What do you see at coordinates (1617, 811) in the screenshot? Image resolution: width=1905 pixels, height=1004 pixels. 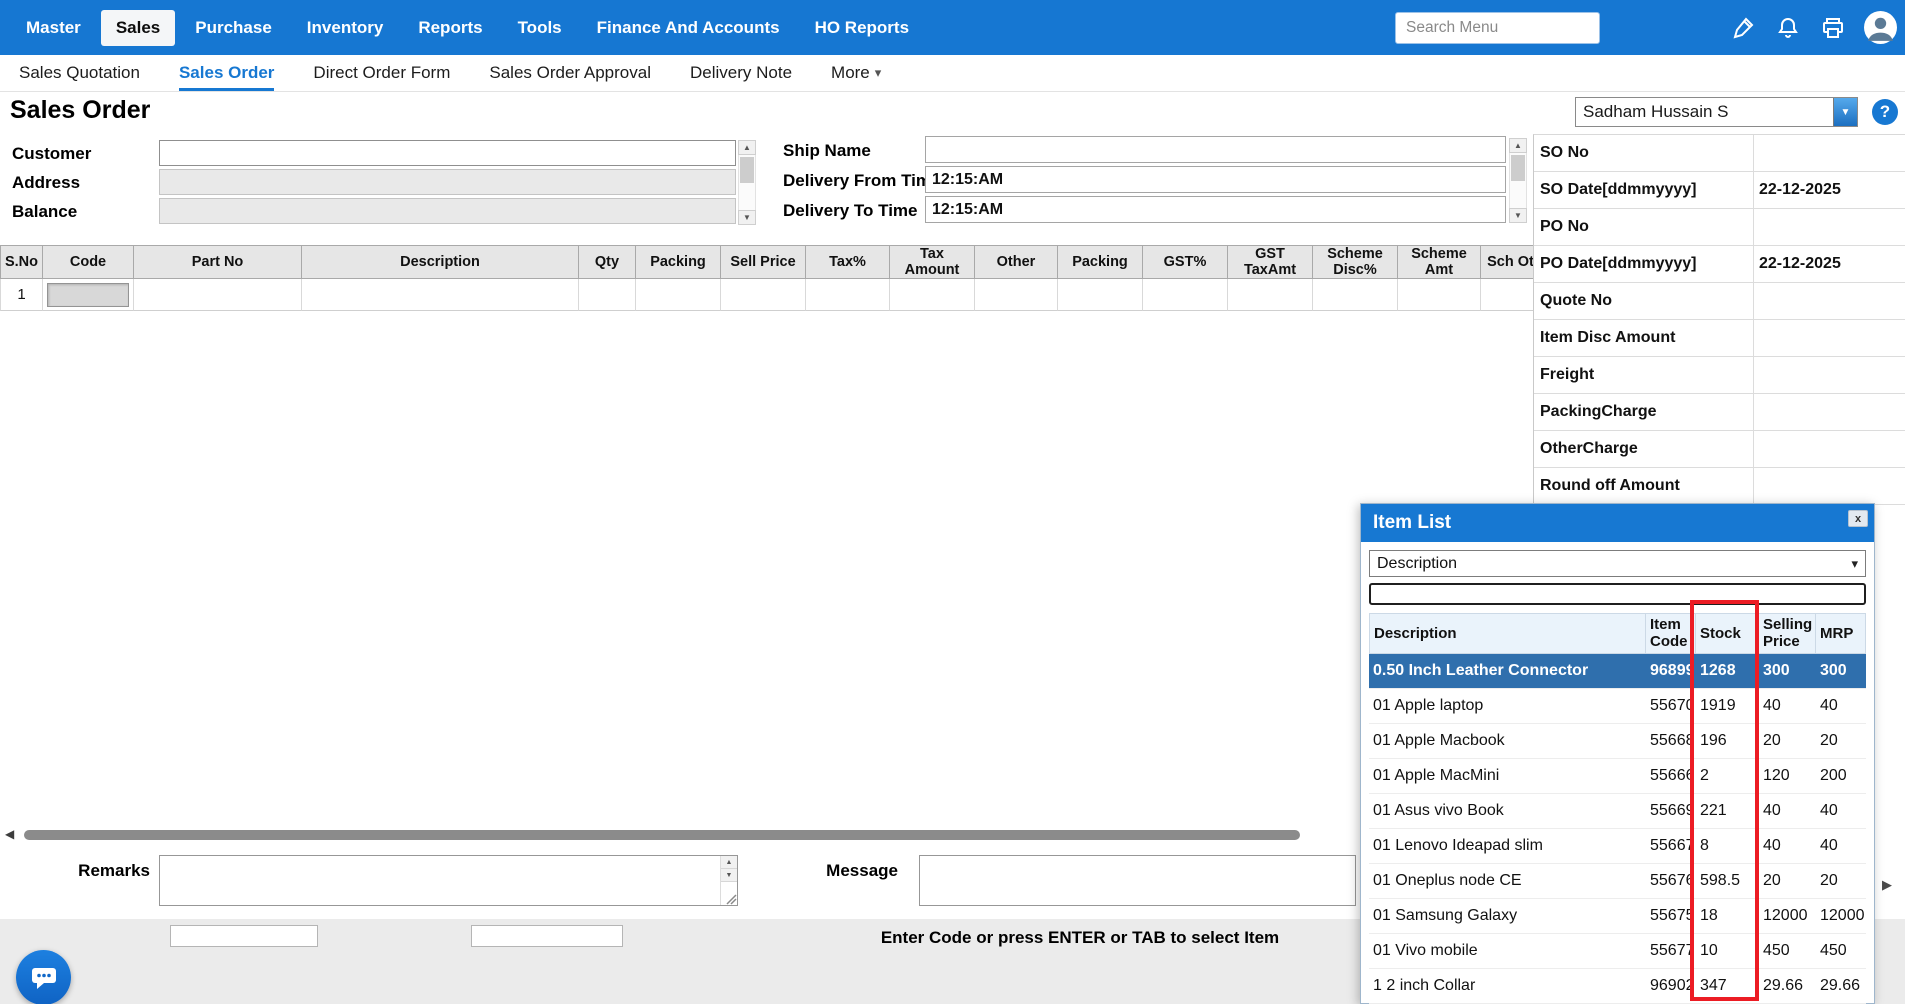 I see `item-row-01-asus-vivo-book: 01 Asus vivo Book 55669 221 40 40` at bounding box center [1617, 811].